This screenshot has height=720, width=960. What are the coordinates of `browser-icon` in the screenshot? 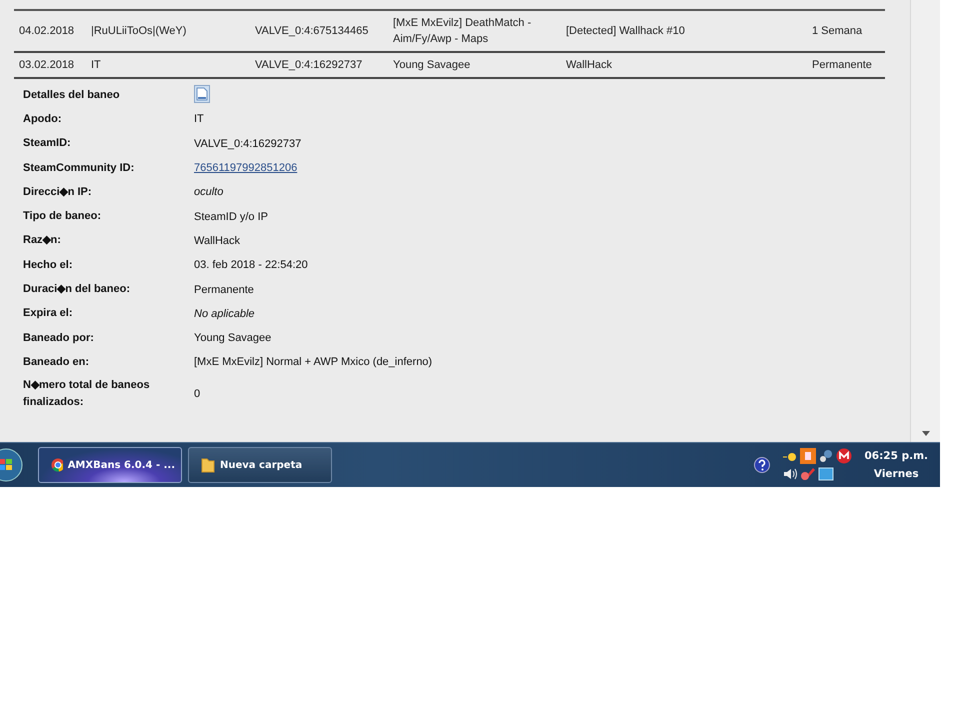 It's located at (57, 465).